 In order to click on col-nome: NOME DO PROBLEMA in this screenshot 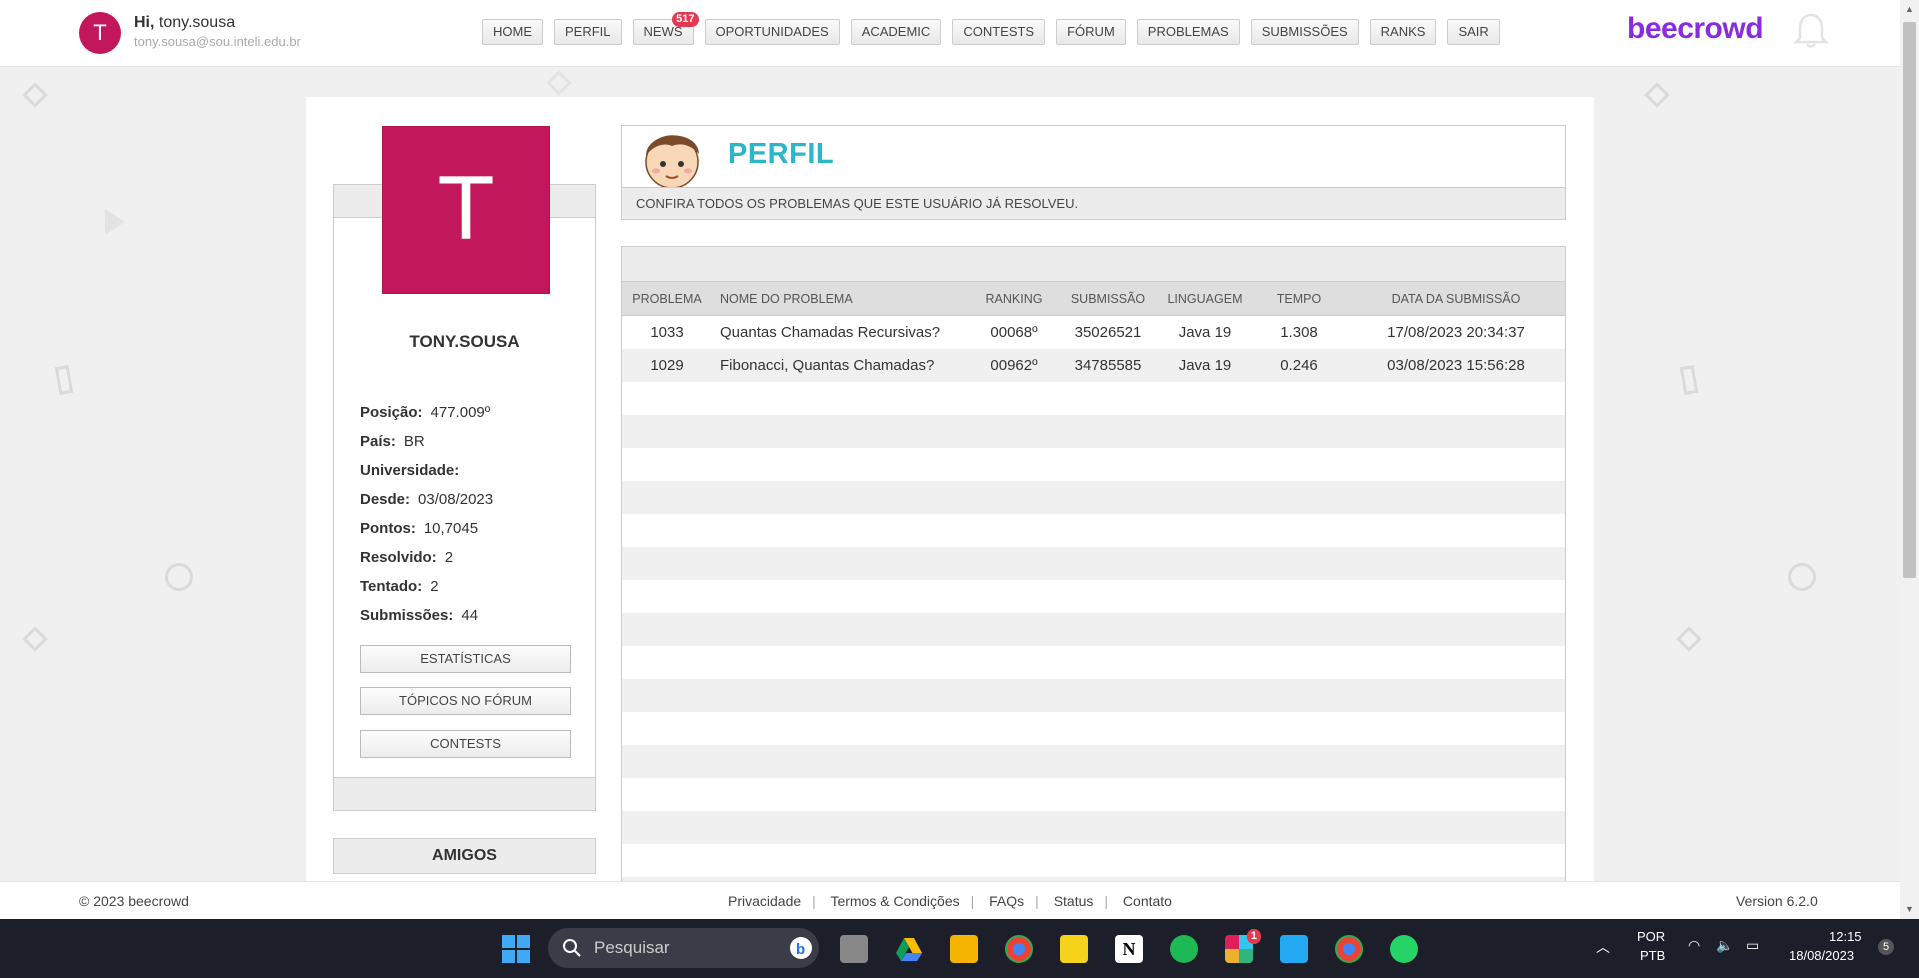, I will do `click(841, 299)`.